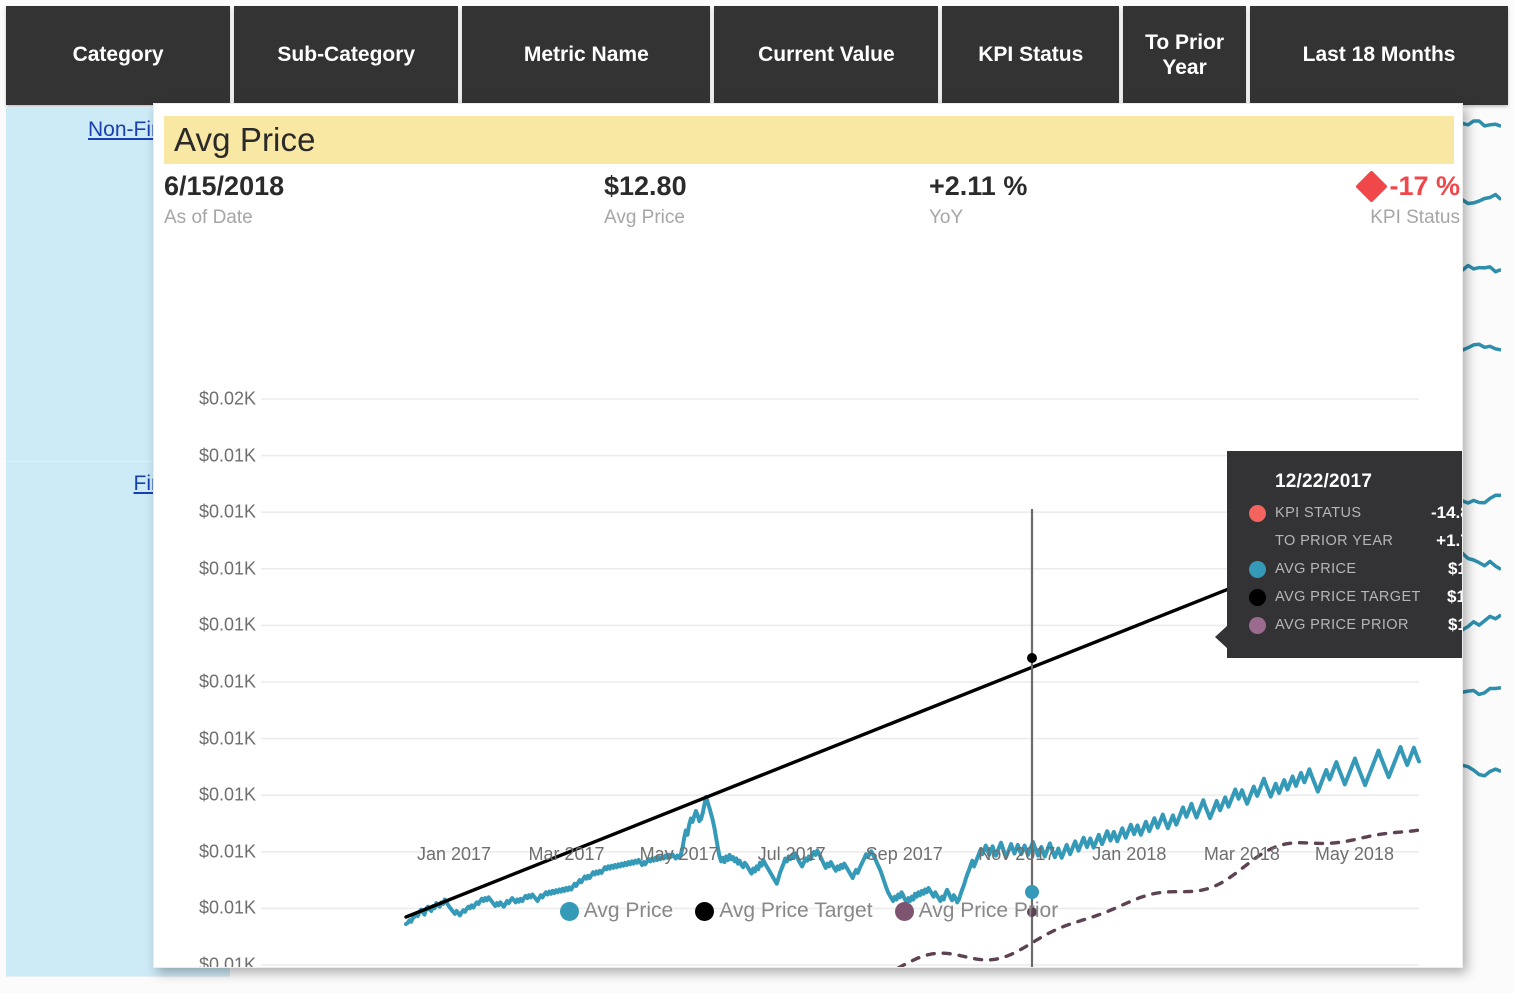 The height and width of the screenshot is (993, 1514). I want to click on kpi-value: +2.11 %, so click(978, 186).